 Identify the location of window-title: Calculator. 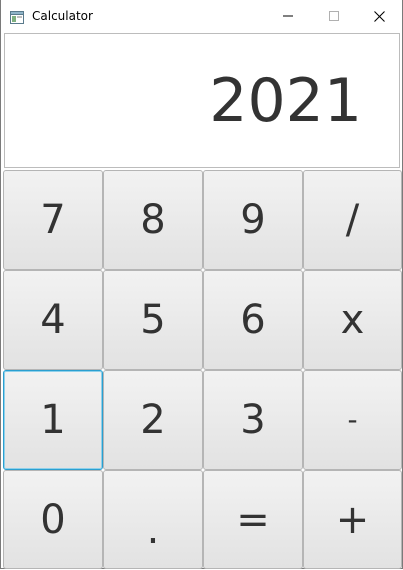
(62, 16).